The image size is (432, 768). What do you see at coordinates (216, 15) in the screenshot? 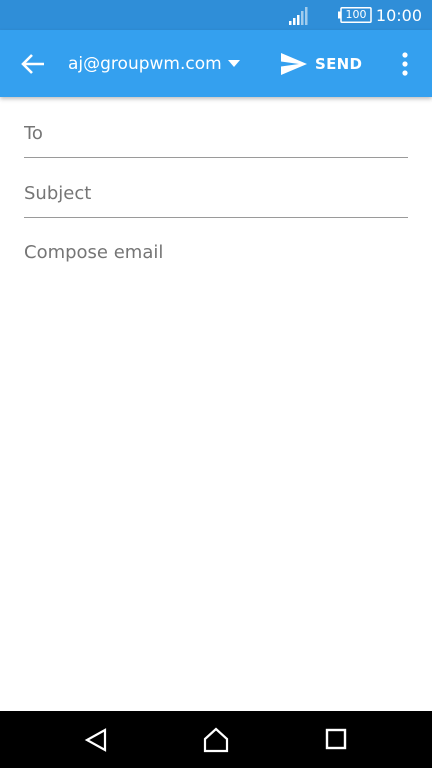
I see `status-bar: 100 10:00` at bounding box center [216, 15].